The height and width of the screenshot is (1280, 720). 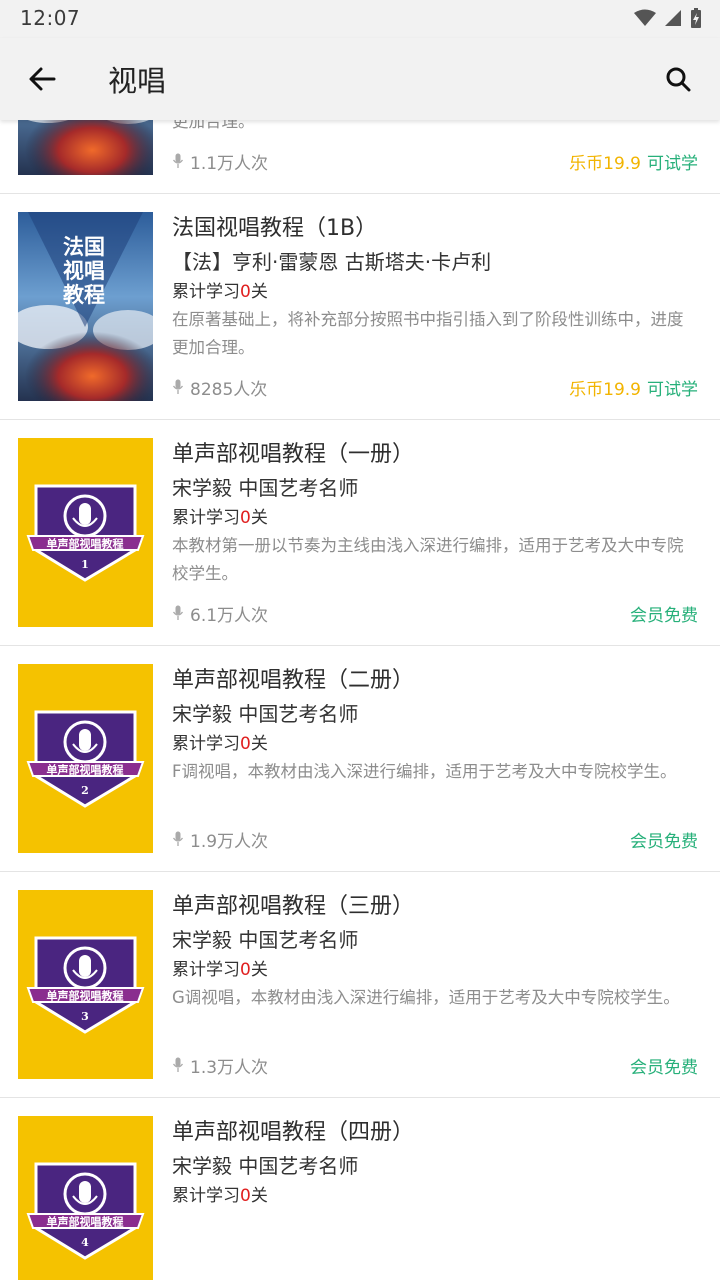 I want to click on wifi-icon, so click(x=645, y=17).